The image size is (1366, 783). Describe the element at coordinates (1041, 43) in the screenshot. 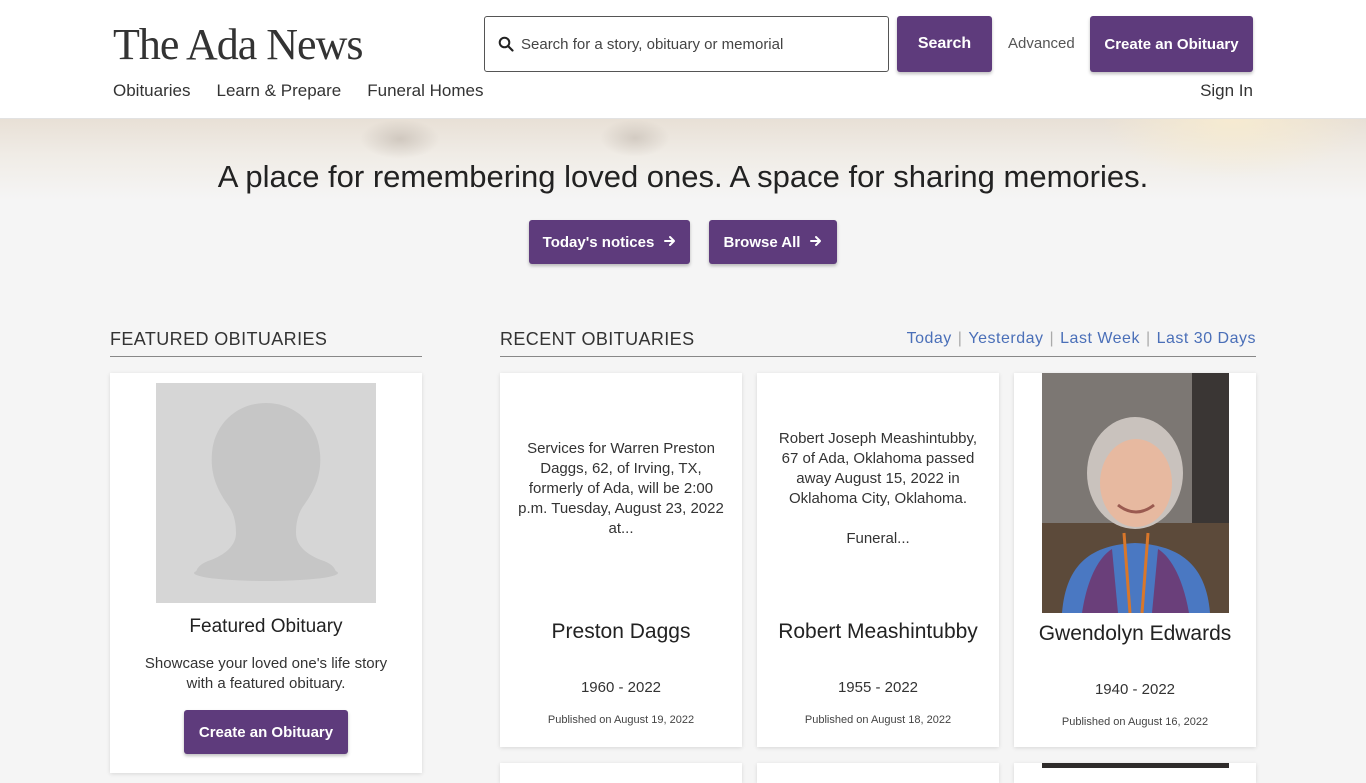

I see `advanced-search-link: Advanced` at that location.